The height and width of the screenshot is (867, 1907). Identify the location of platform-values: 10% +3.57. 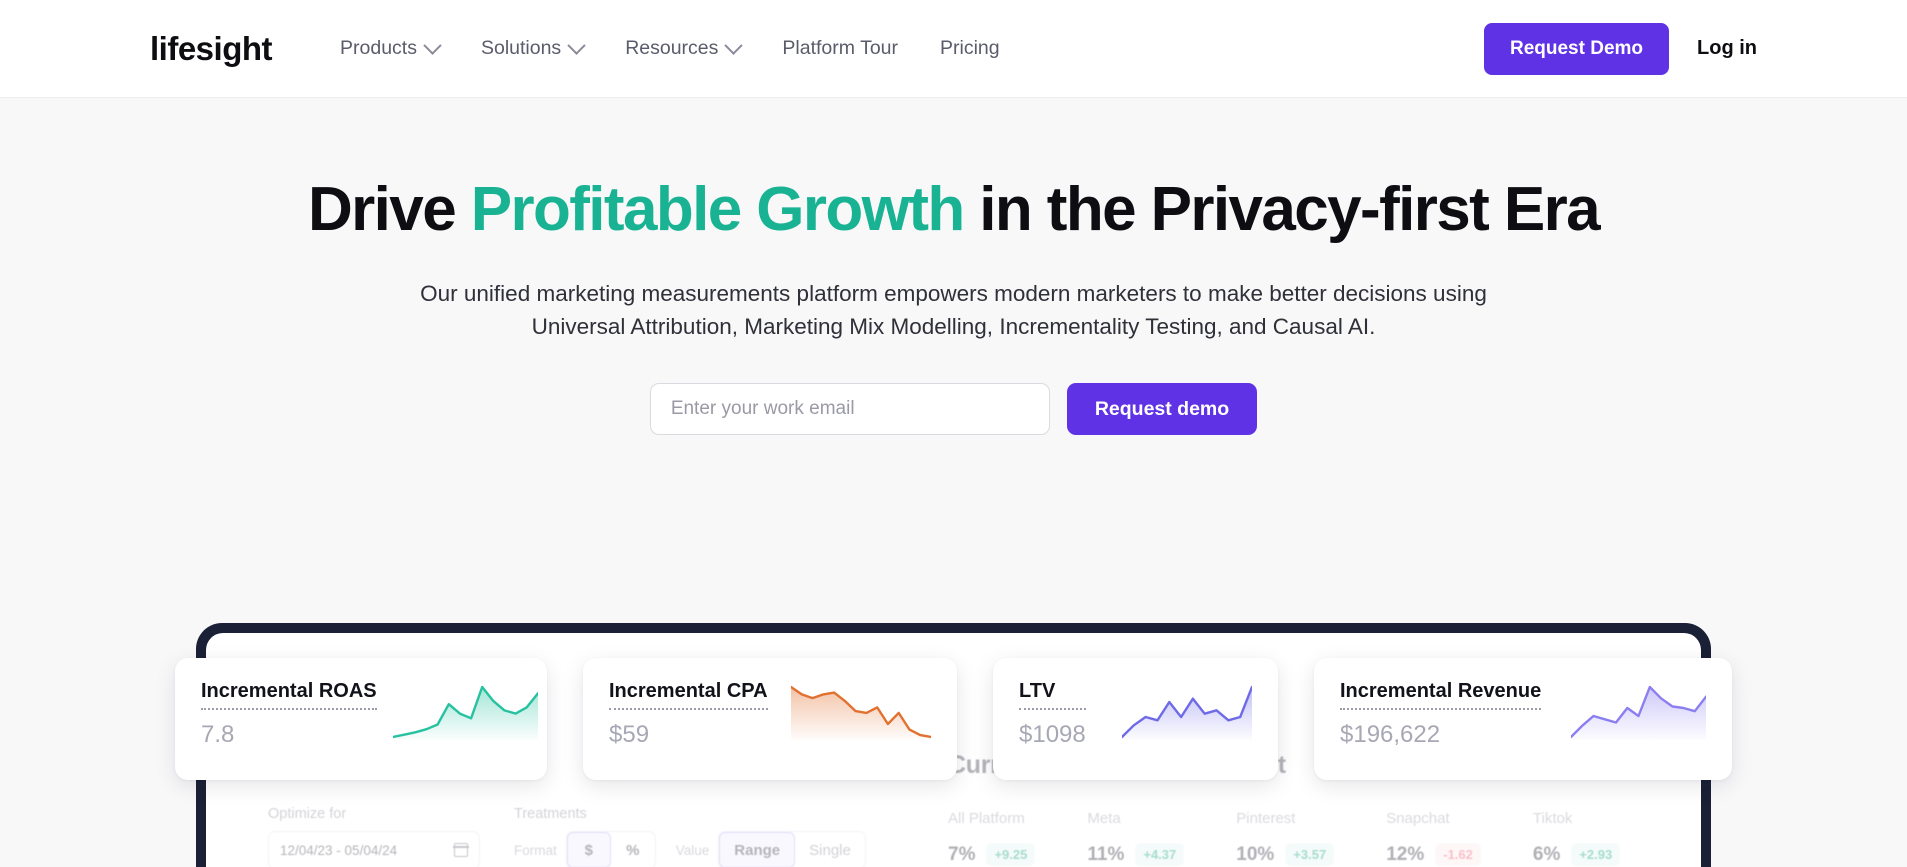
(1285, 854).